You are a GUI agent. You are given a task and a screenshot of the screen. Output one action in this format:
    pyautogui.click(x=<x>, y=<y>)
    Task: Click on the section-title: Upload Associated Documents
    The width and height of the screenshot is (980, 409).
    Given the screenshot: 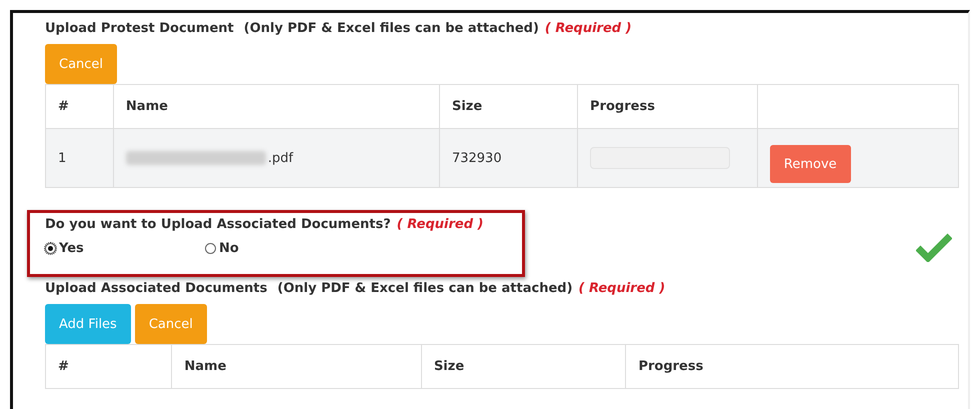 What is the action you would take?
    pyautogui.click(x=156, y=288)
    